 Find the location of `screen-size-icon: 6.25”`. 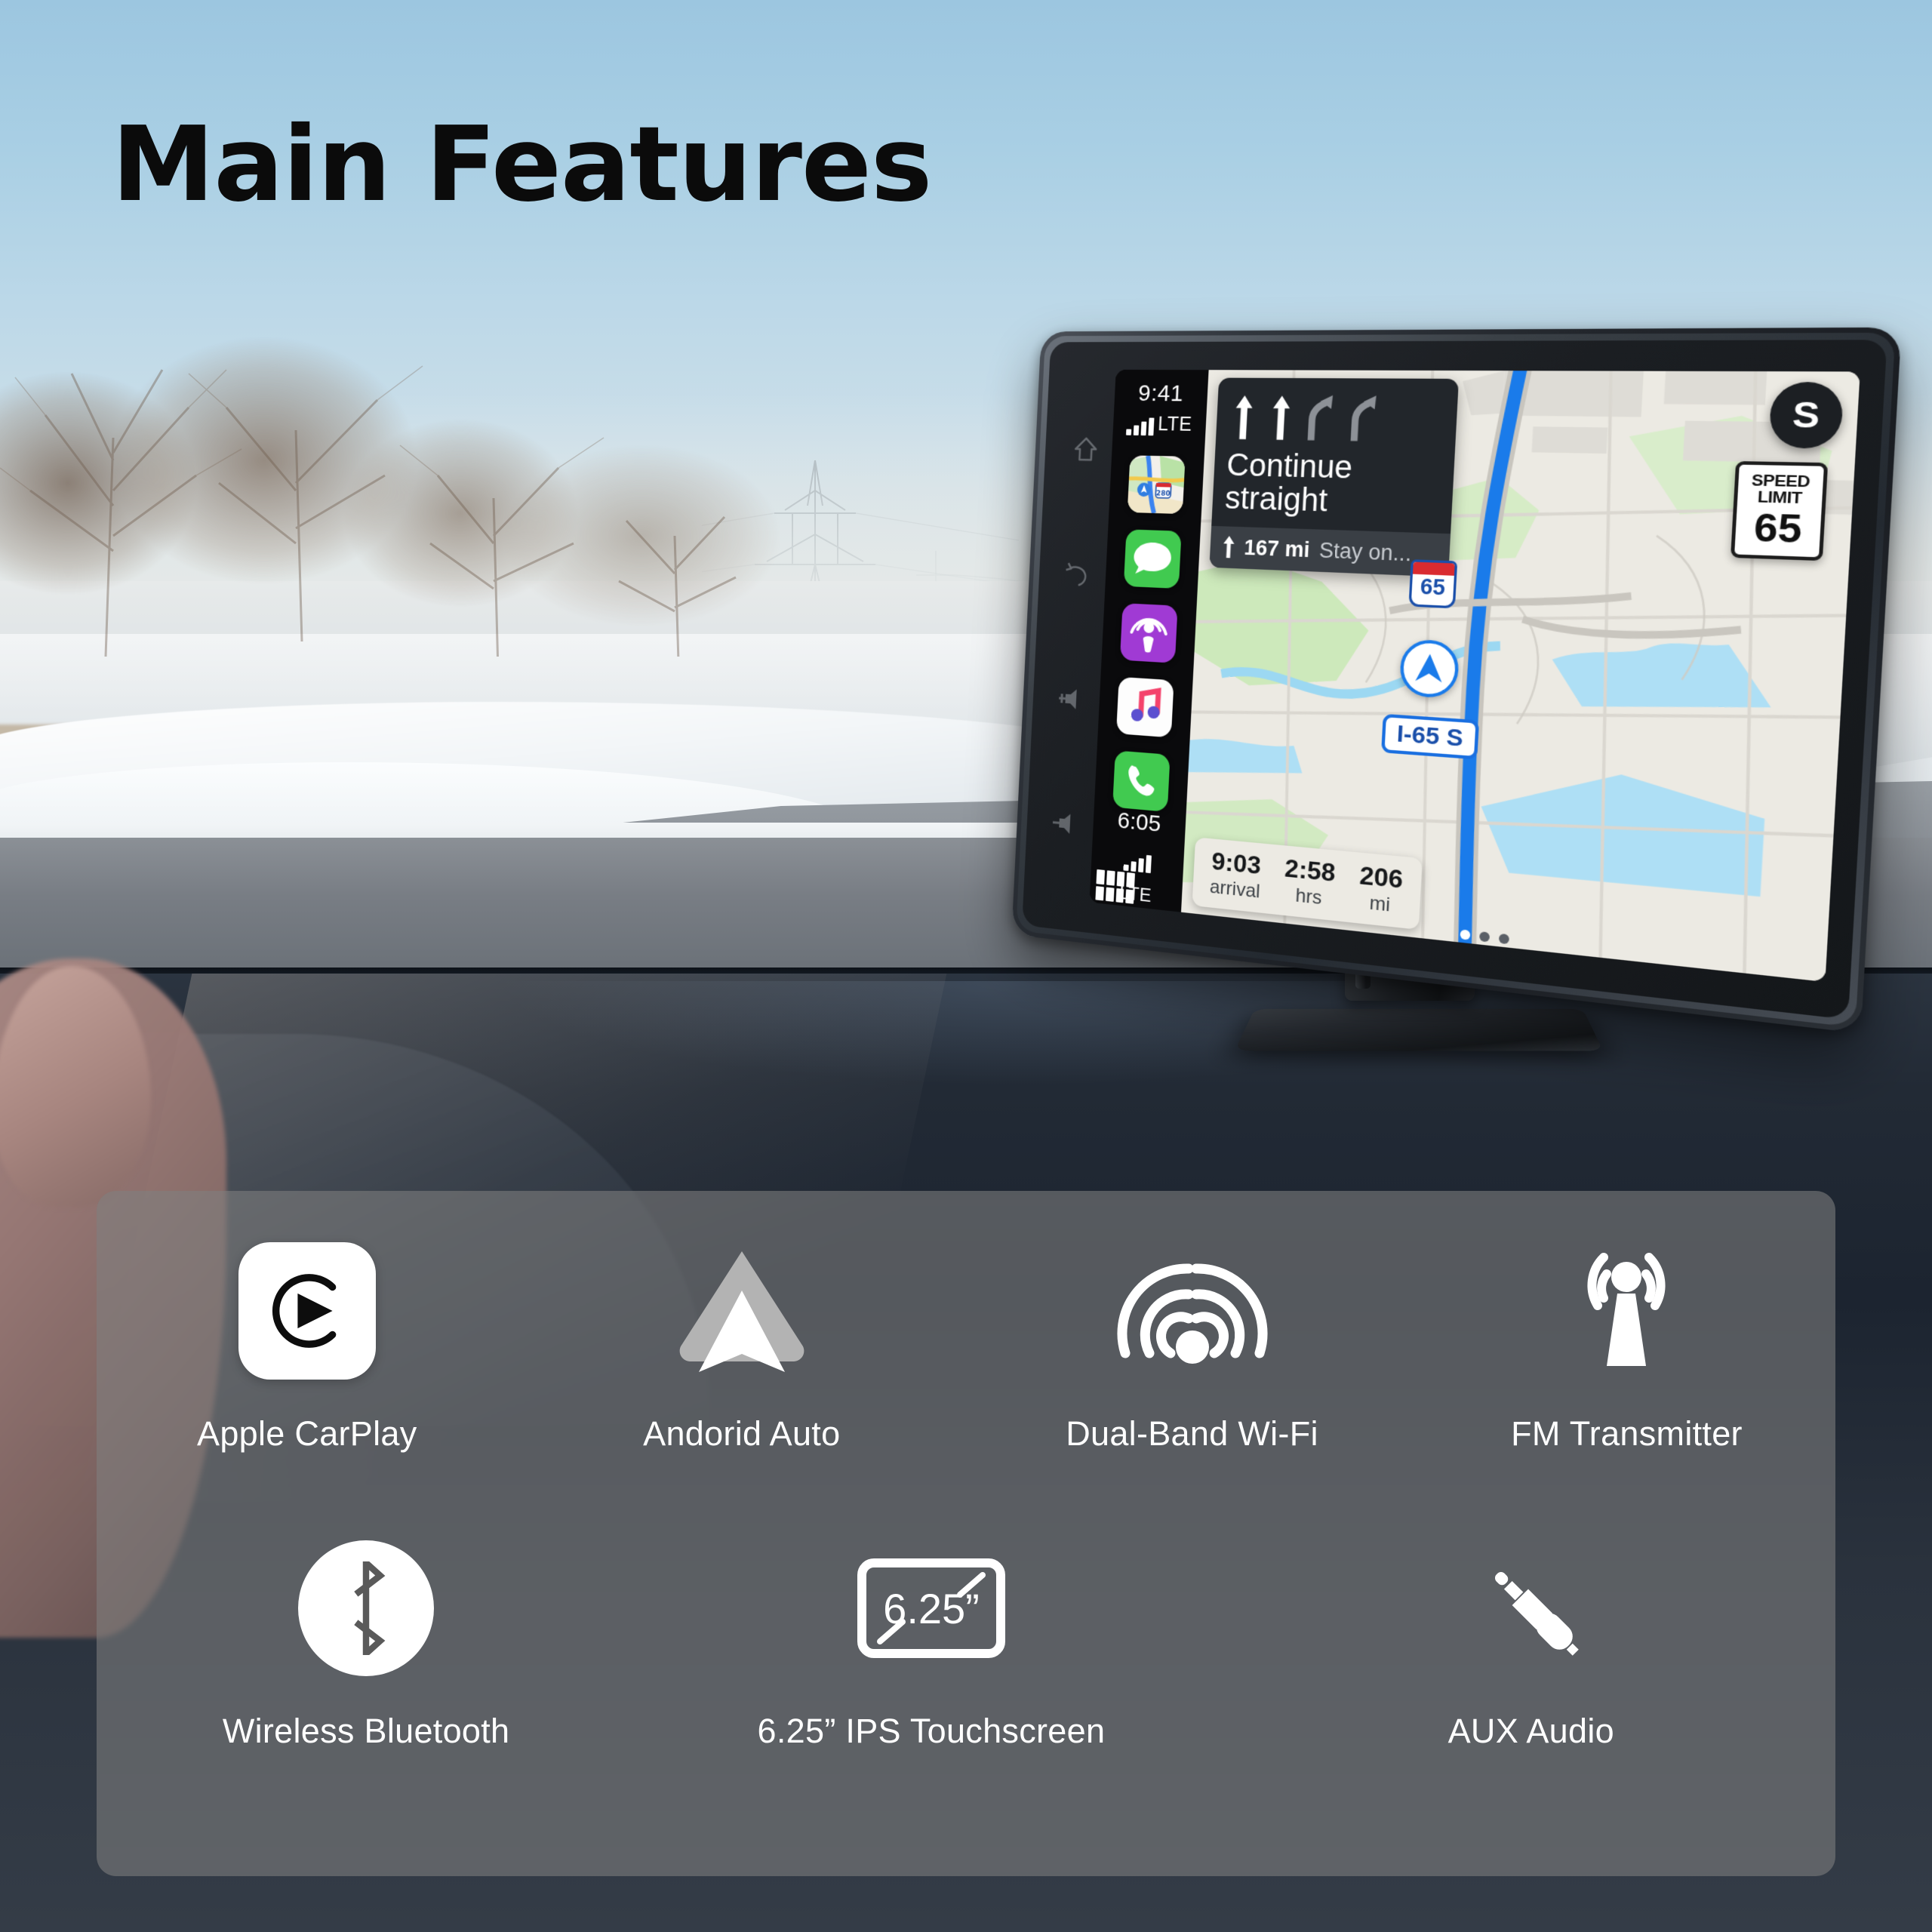

screen-size-icon: 6.25” is located at coordinates (931, 1608).